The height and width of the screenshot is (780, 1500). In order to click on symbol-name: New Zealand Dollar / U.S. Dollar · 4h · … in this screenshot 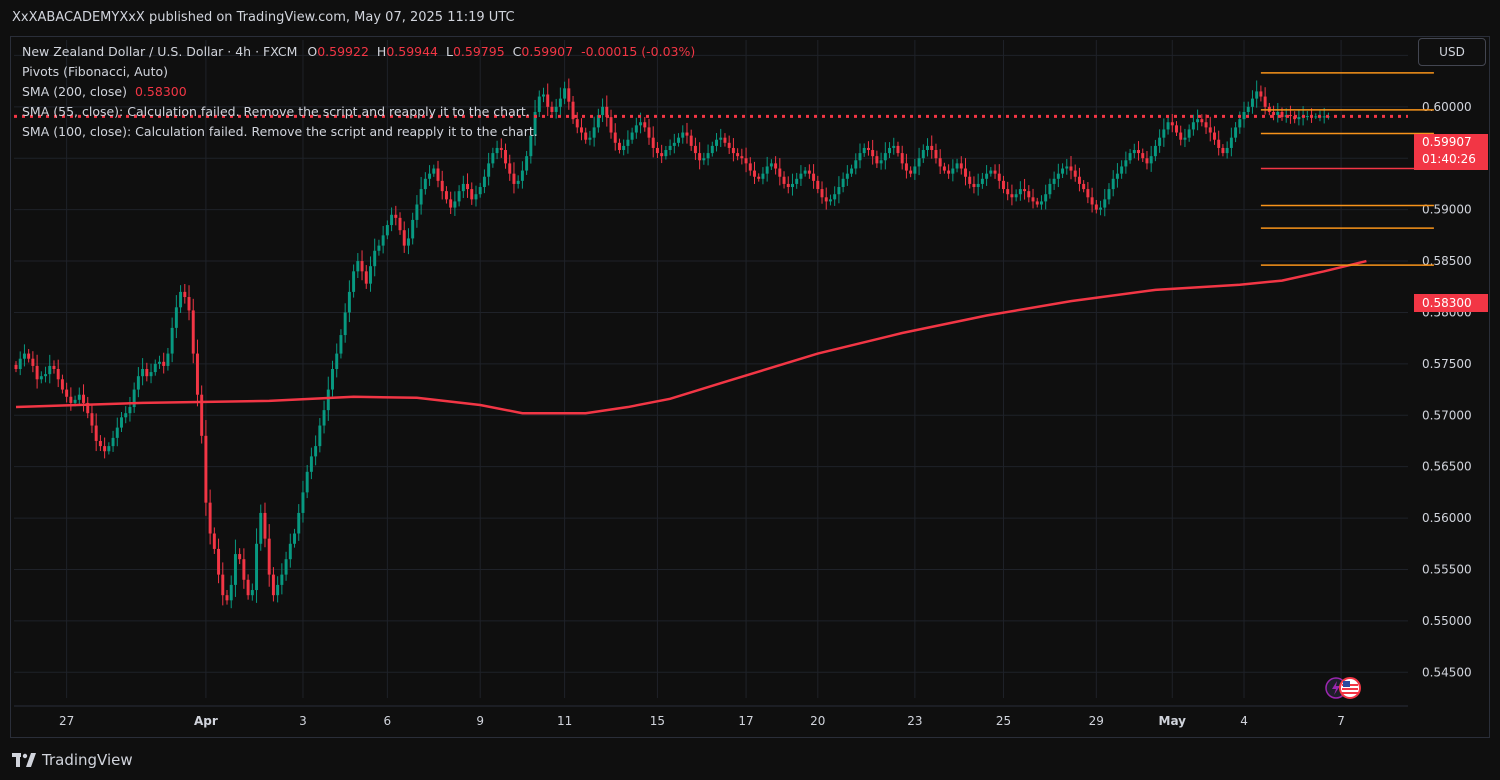, I will do `click(159, 51)`.